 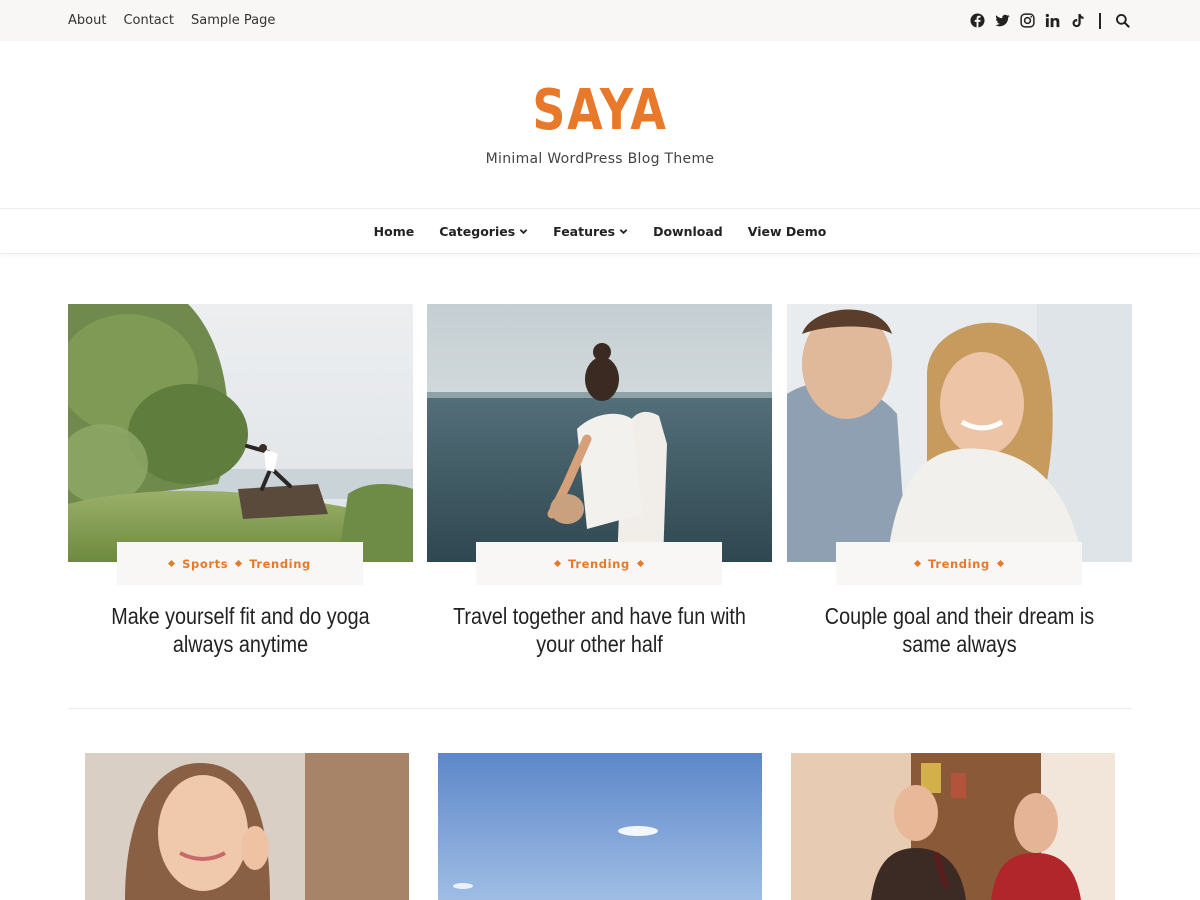 What do you see at coordinates (600, 159) in the screenshot?
I see `site-tagline: Minimal WordPress Blog Theme` at bounding box center [600, 159].